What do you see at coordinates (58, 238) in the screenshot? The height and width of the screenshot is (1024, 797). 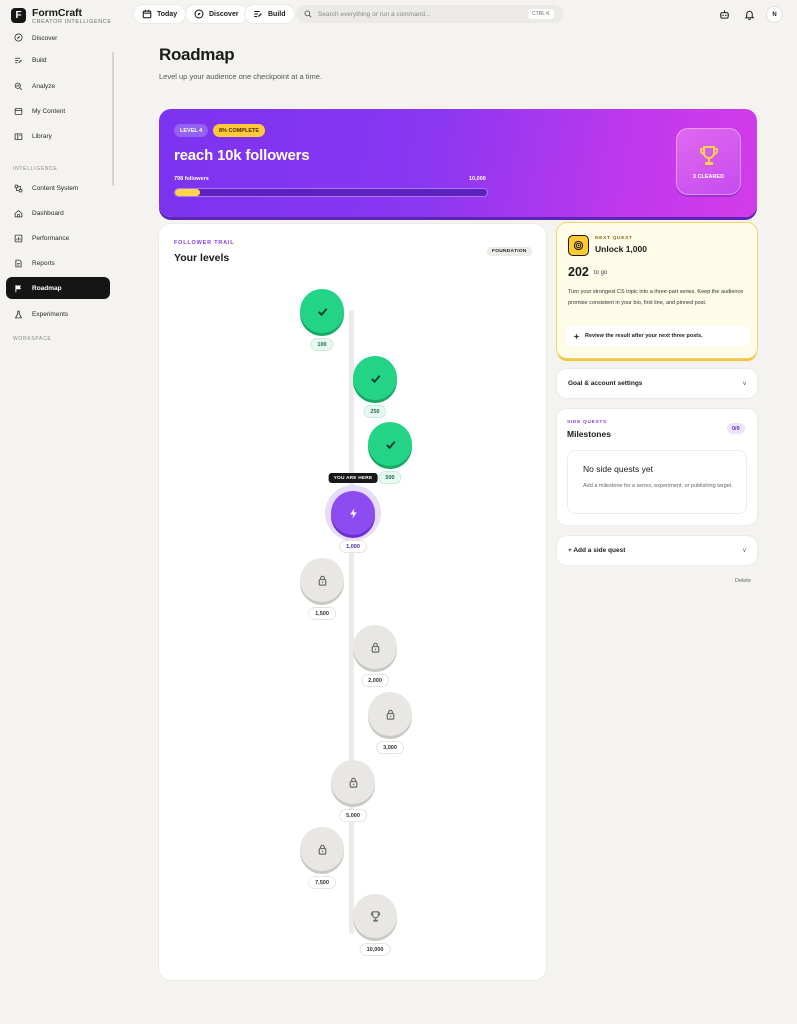 I see `sidebar-item-performance: Performance` at bounding box center [58, 238].